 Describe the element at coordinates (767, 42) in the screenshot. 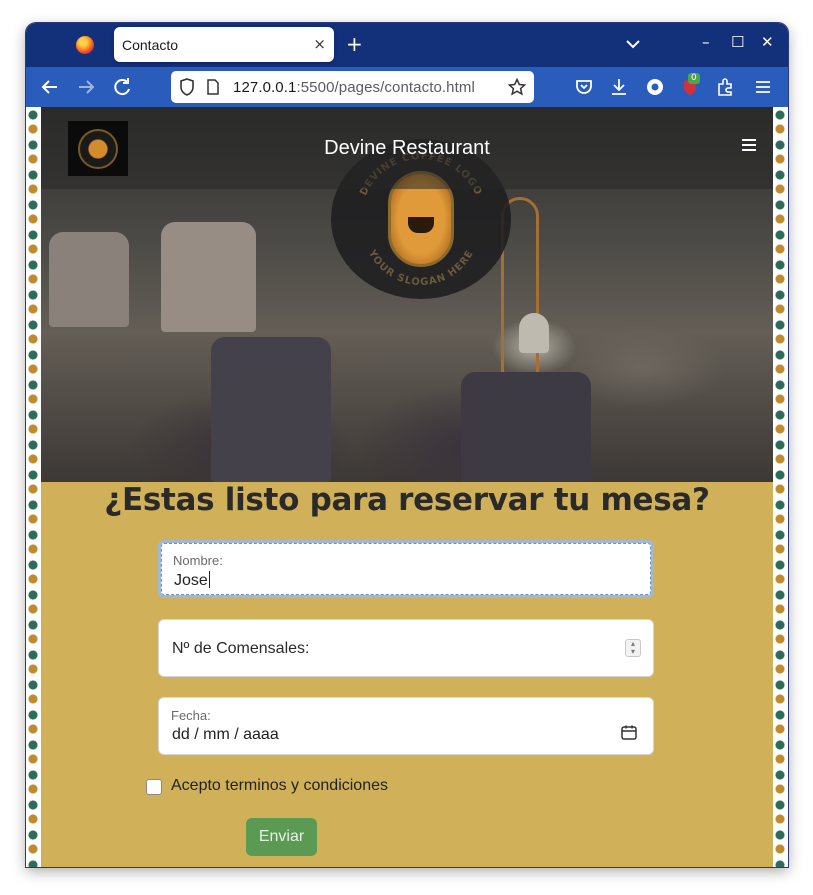

I see `close-window-icon: ✕` at that location.